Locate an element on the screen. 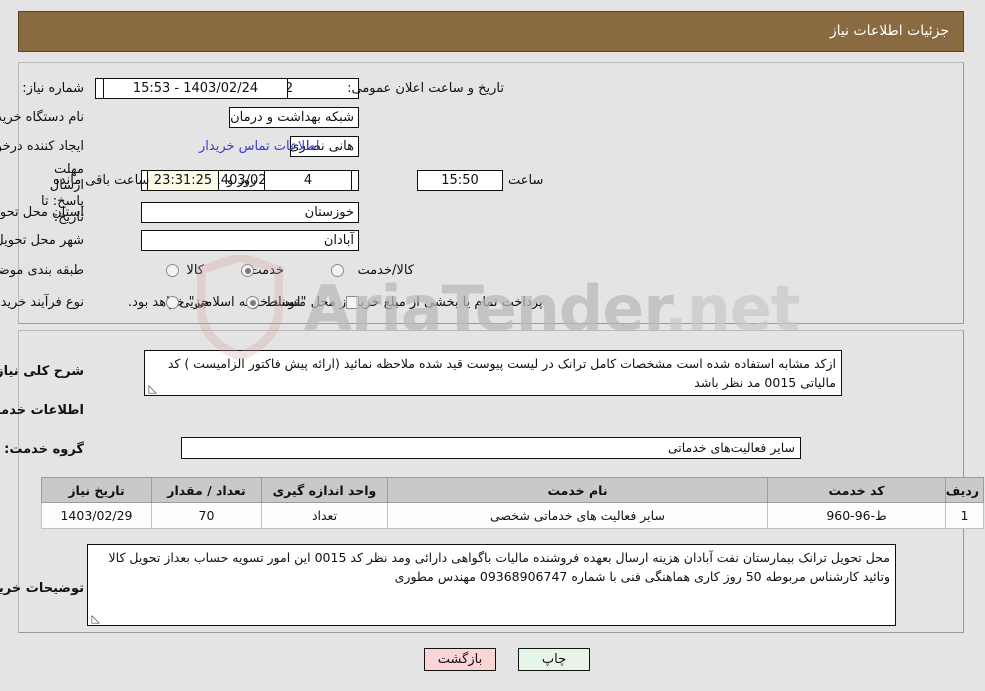 This screenshot has width=985, height=691. process-label: نوع فرآیند خرید : is located at coordinates (42, 302).